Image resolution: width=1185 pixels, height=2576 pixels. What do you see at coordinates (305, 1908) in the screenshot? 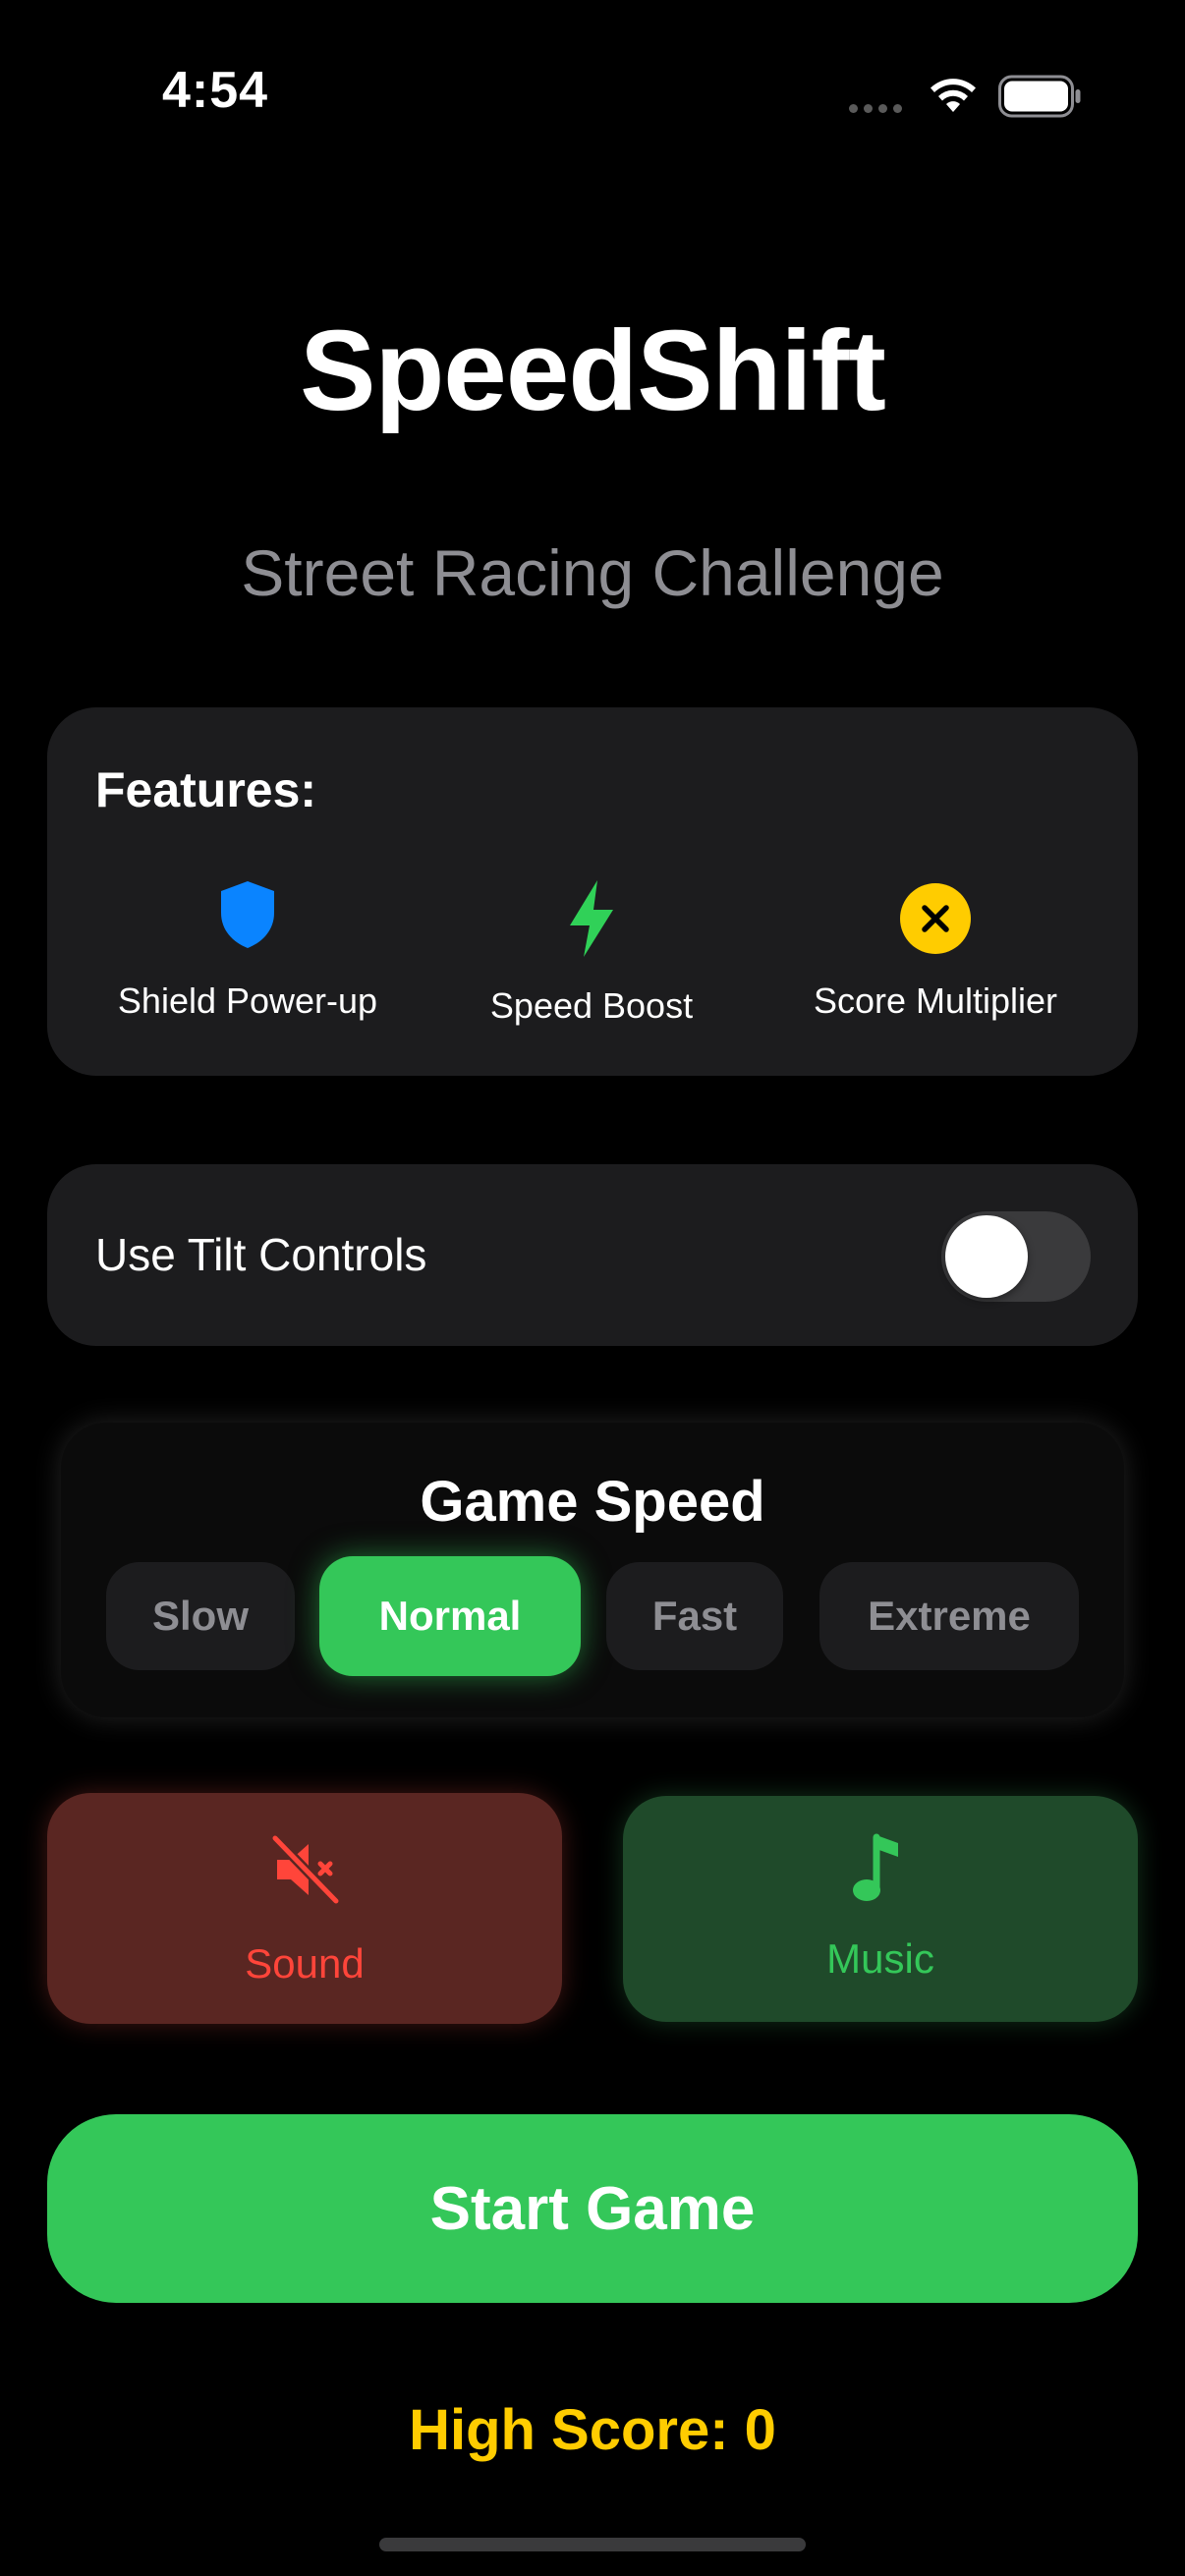
I see `sound-toggle-button: Sound` at bounding box center [305, 1908].